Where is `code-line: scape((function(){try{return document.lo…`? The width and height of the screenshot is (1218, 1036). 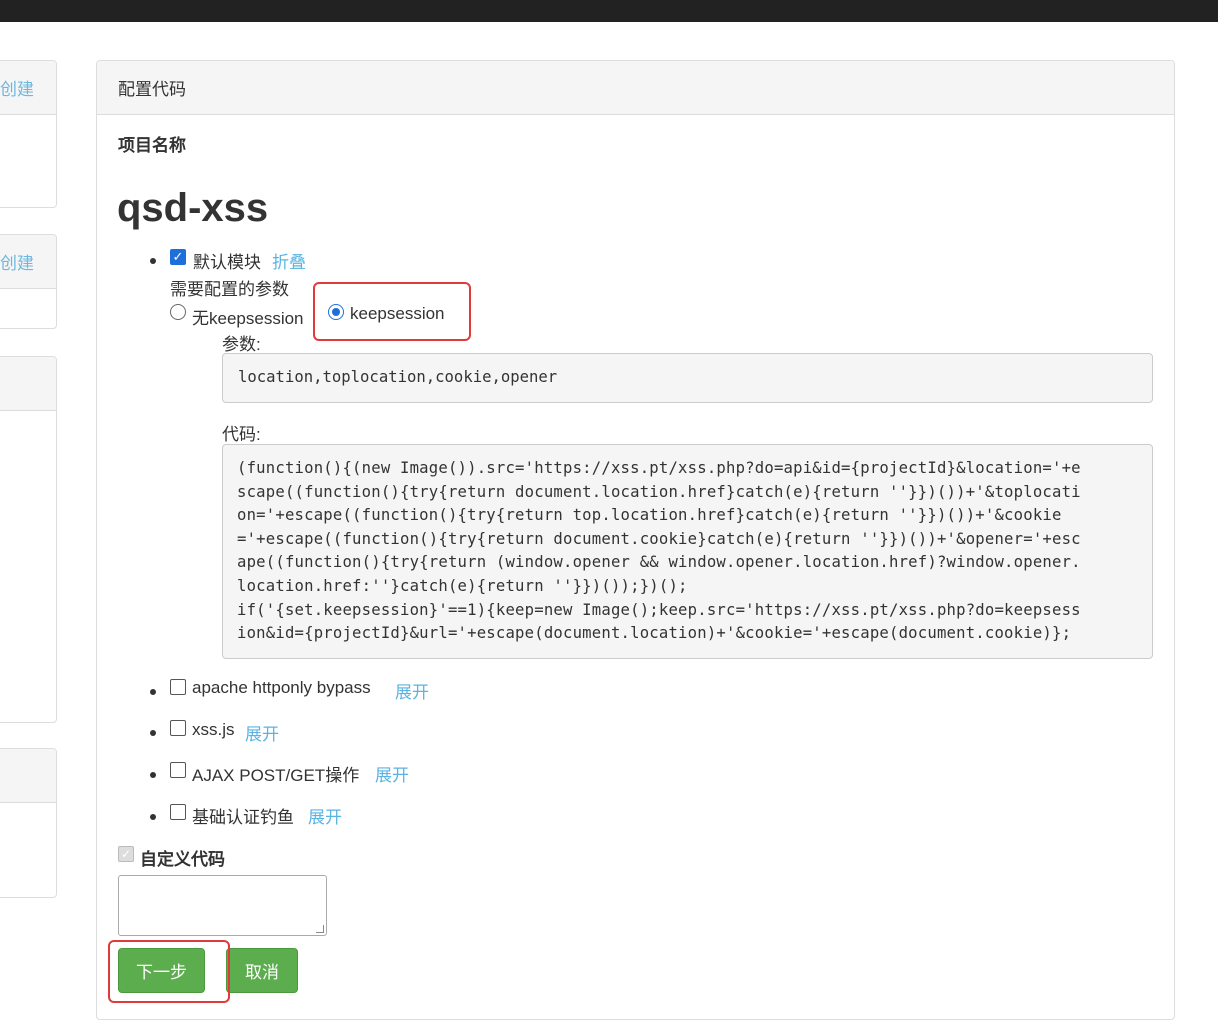 code-line: scape((function(){try{return document.lo… is located at coordinates (659, 491).